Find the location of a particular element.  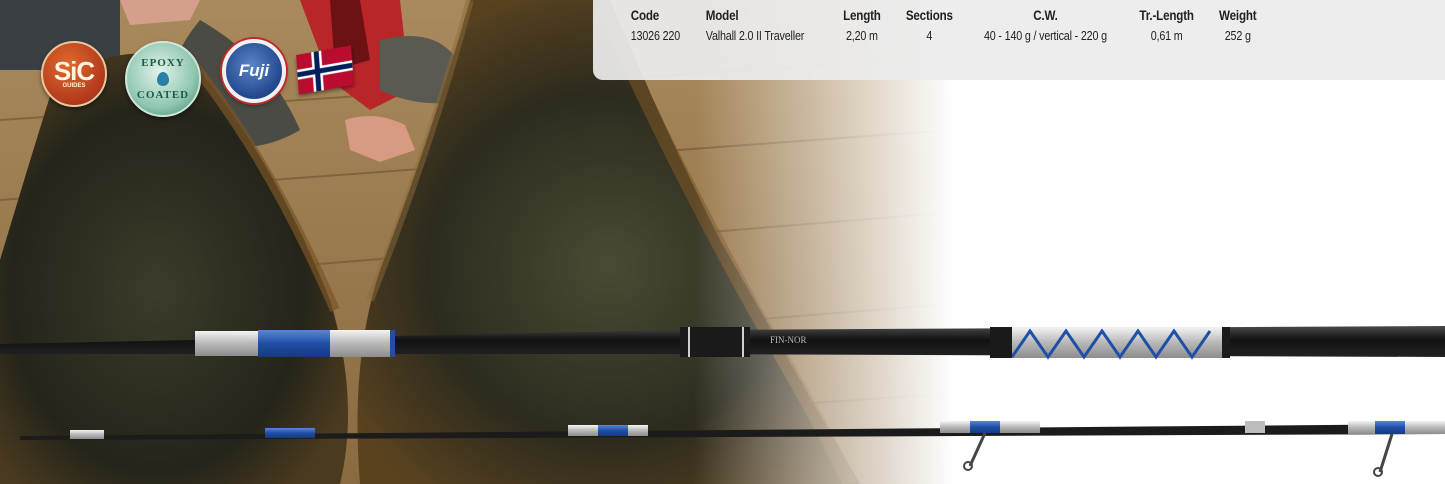

fuji-badge-text: Fuji is located at coordinates (254, 70).